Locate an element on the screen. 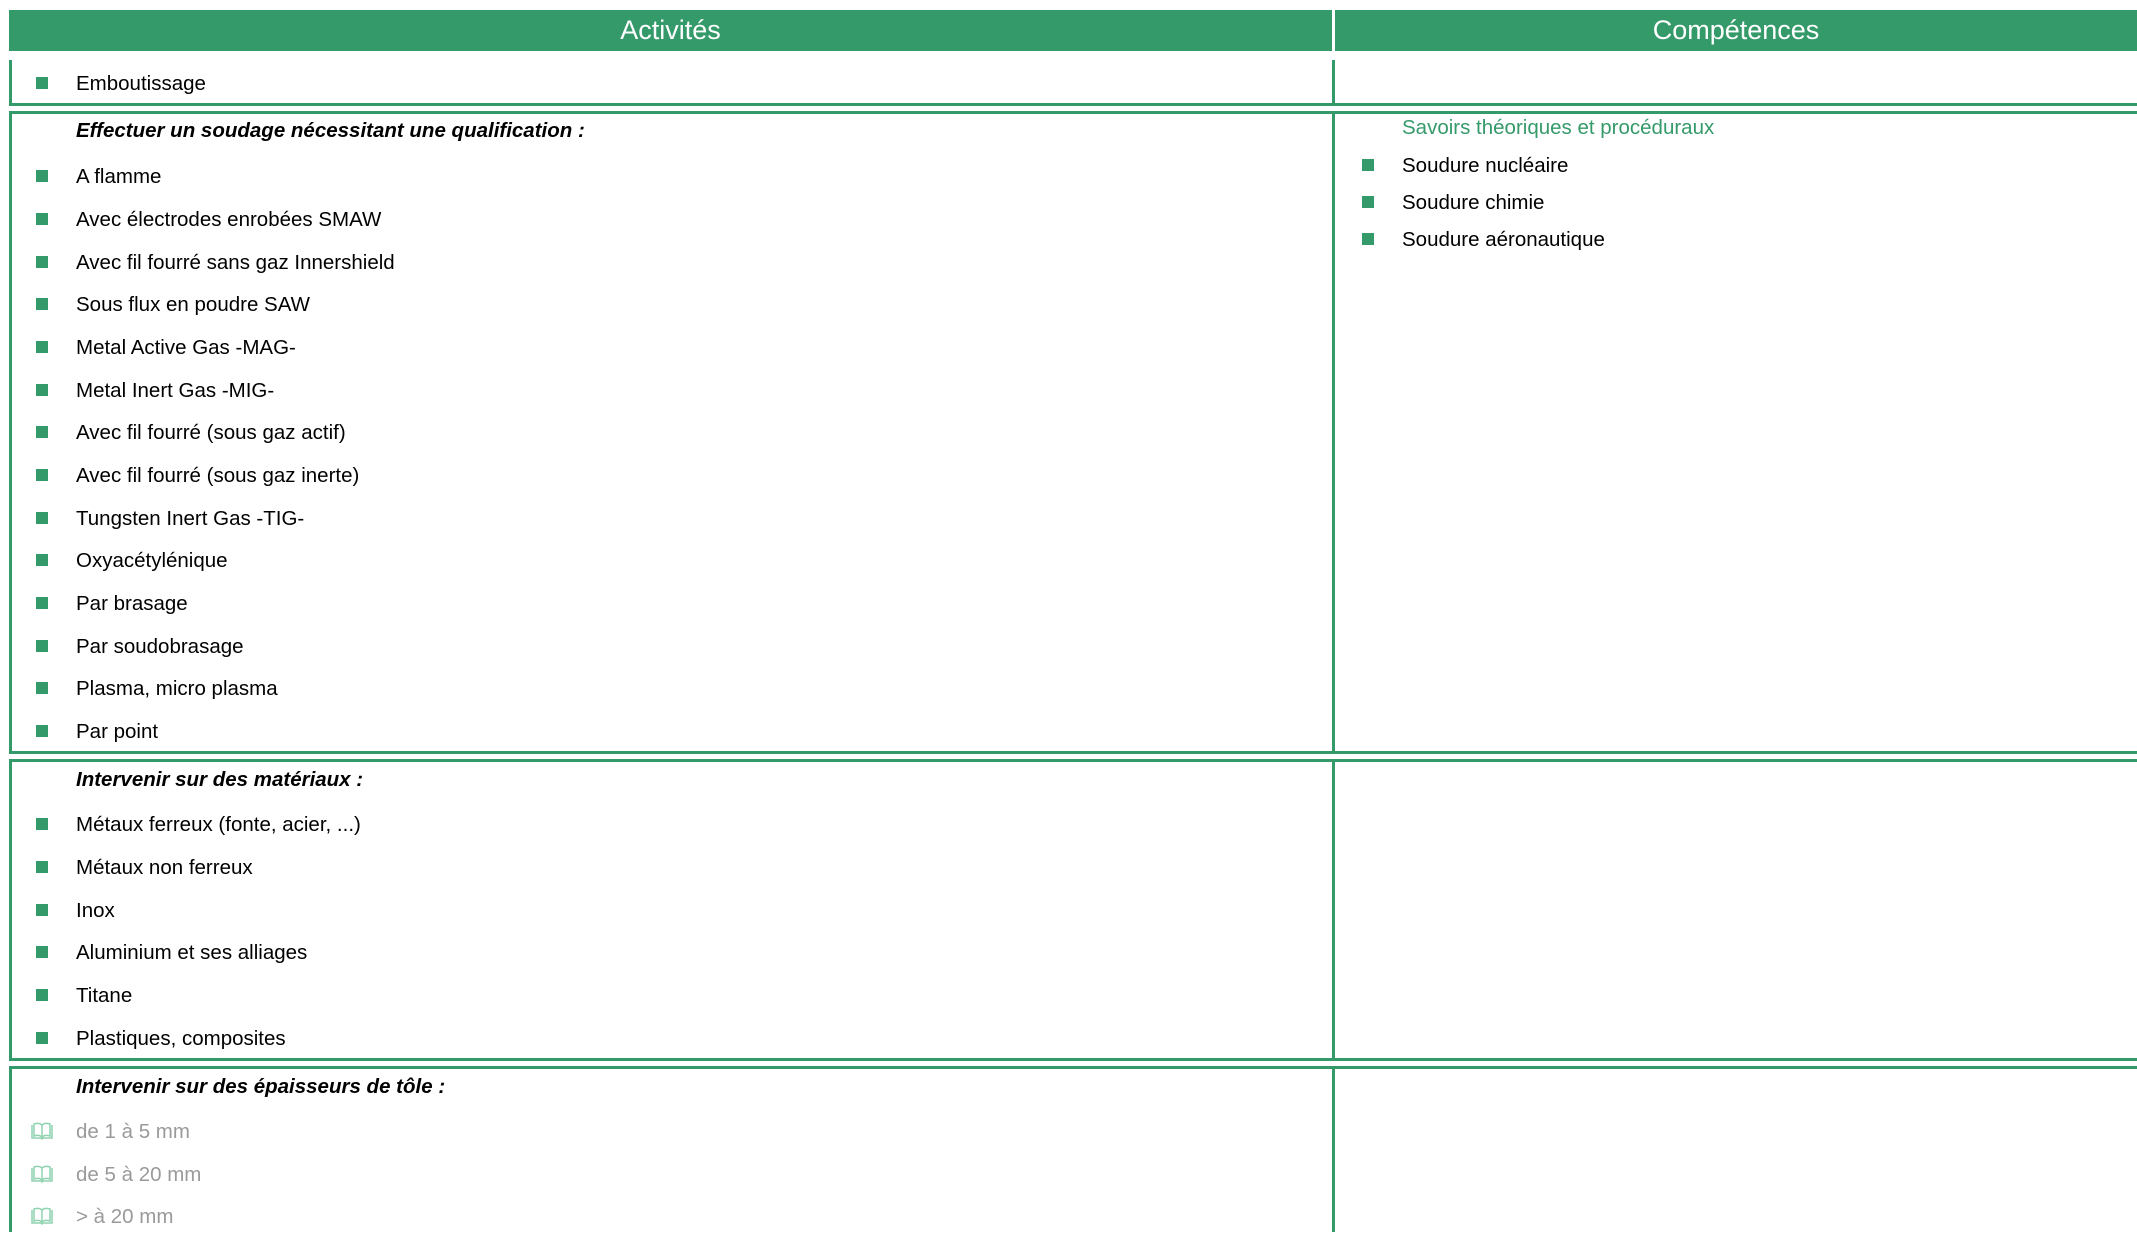 Image resolution: width=2137 pixels, height=1233 pixels. competences-subheading: Savoirs théoriques et procéduraux is located at coordinates (1558, 127).